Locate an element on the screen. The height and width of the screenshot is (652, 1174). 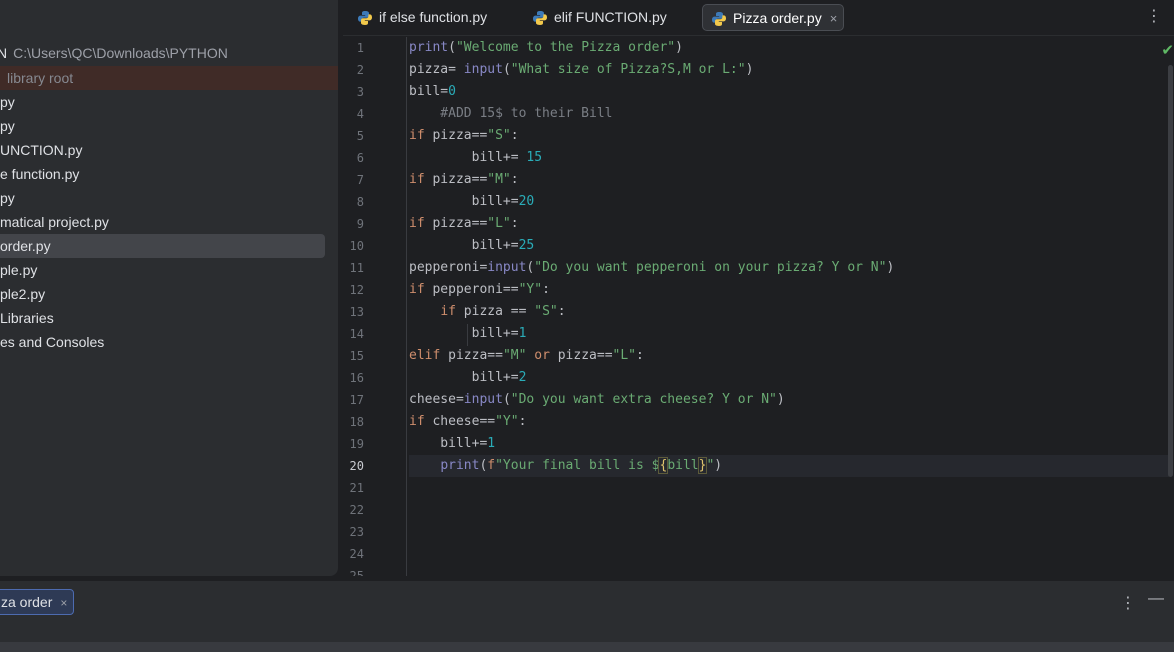
tab-pizza-order: Pizza order.py × is located at coordinates (773, 17).